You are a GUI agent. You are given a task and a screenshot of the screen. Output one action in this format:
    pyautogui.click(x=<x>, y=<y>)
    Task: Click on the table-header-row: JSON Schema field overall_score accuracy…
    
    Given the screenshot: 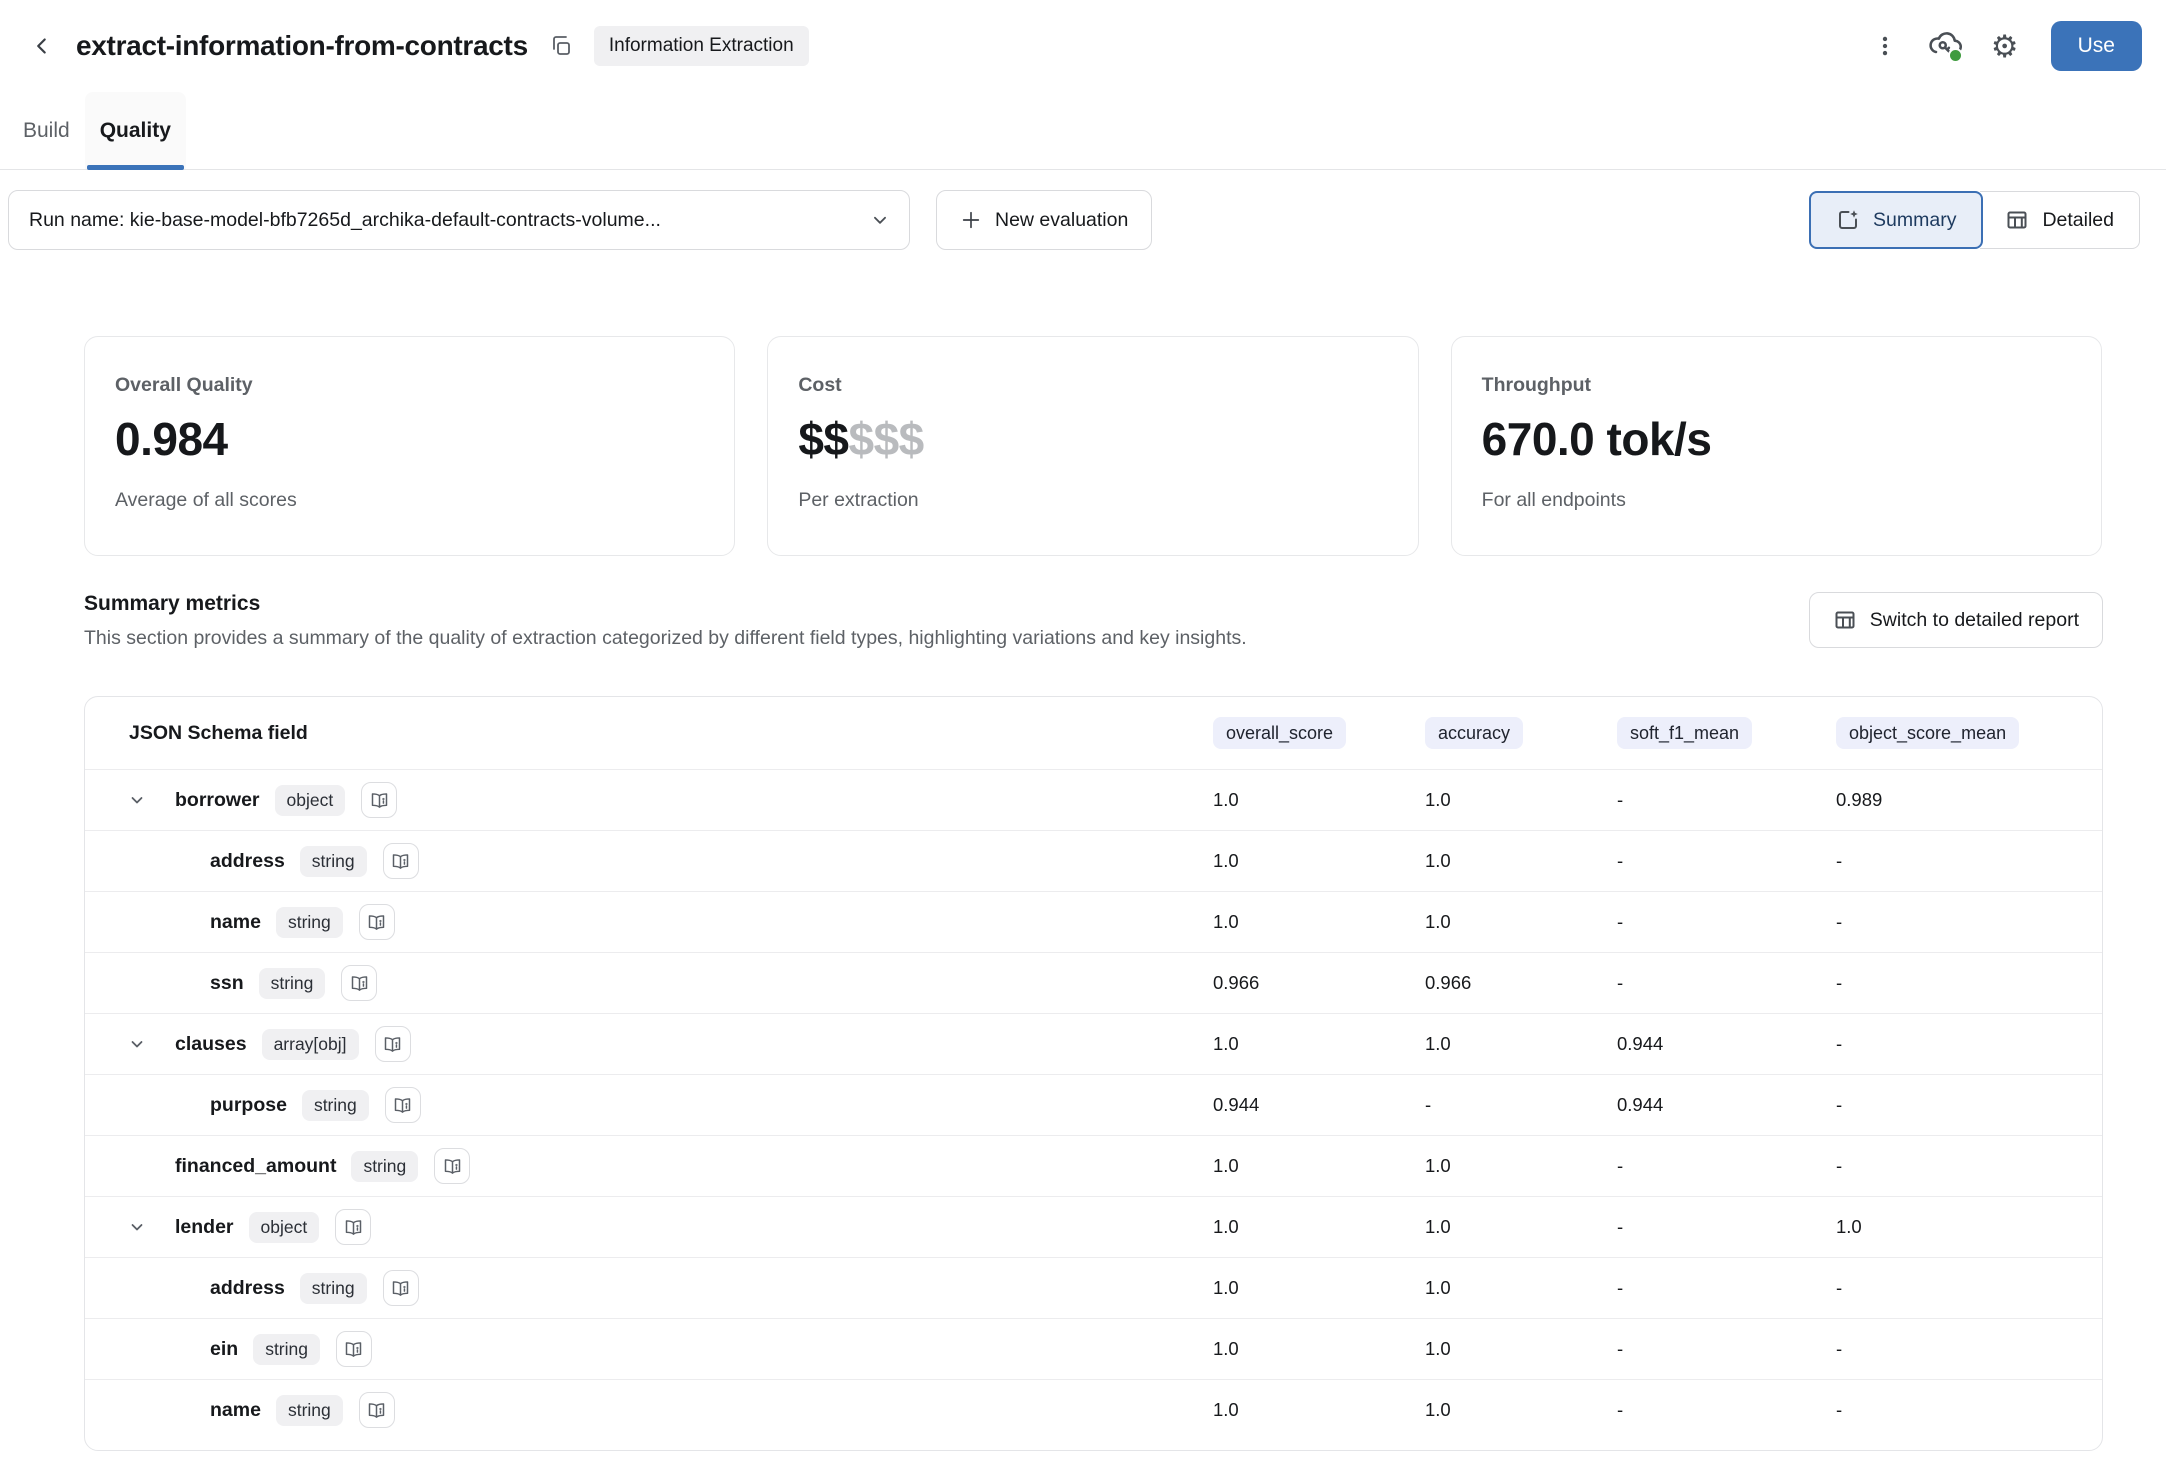 What is the action you would take?
    pyautogui.click(x=1093, y=733)
    